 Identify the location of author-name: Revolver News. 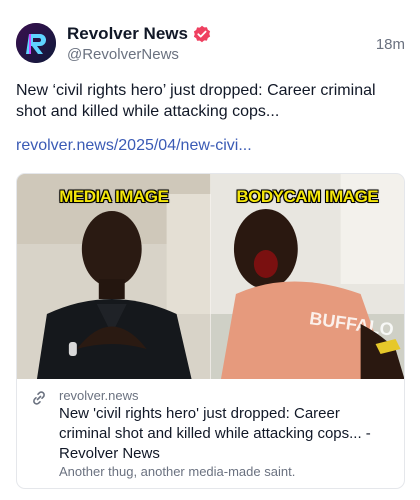
(127, 34).